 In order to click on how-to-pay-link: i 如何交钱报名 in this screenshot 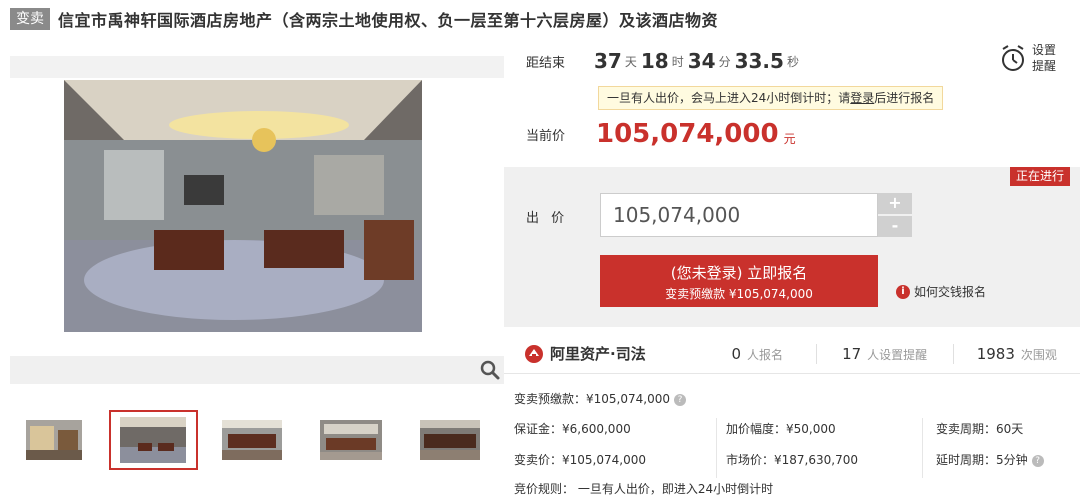, I will do `click(941, 291)`.